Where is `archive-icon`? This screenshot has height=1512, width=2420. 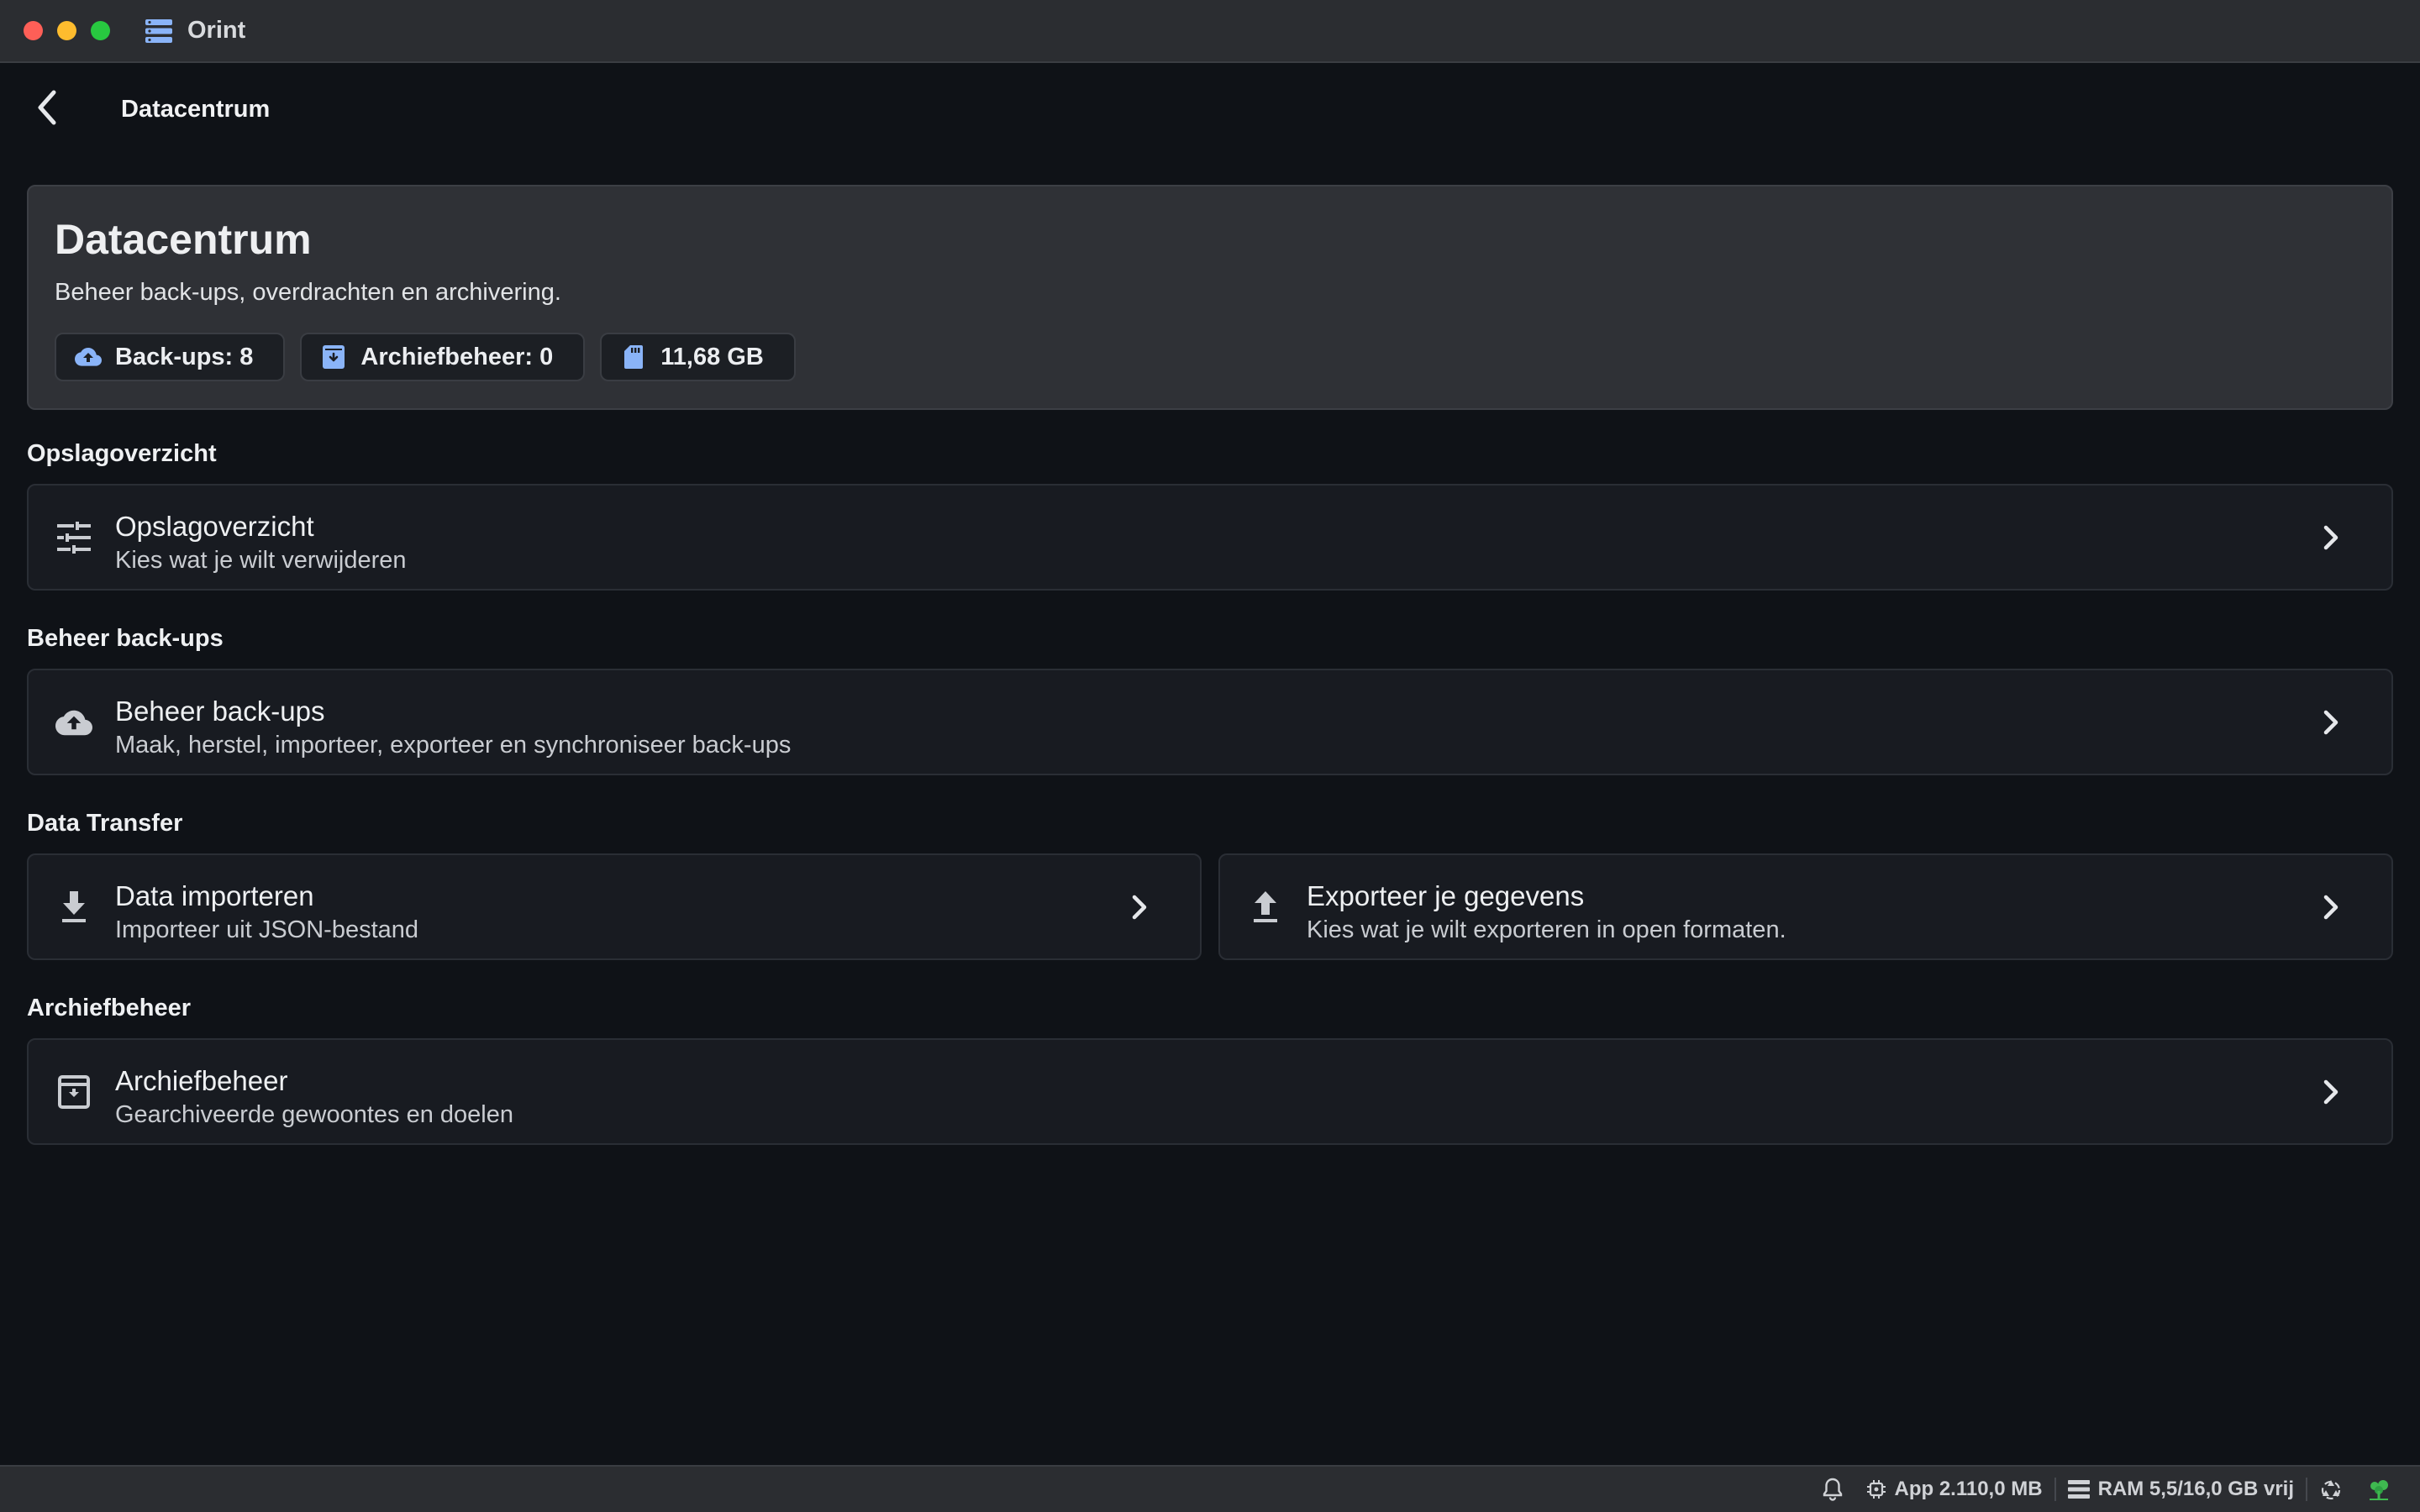 archive-icon is located at coordinates (73, 1092).